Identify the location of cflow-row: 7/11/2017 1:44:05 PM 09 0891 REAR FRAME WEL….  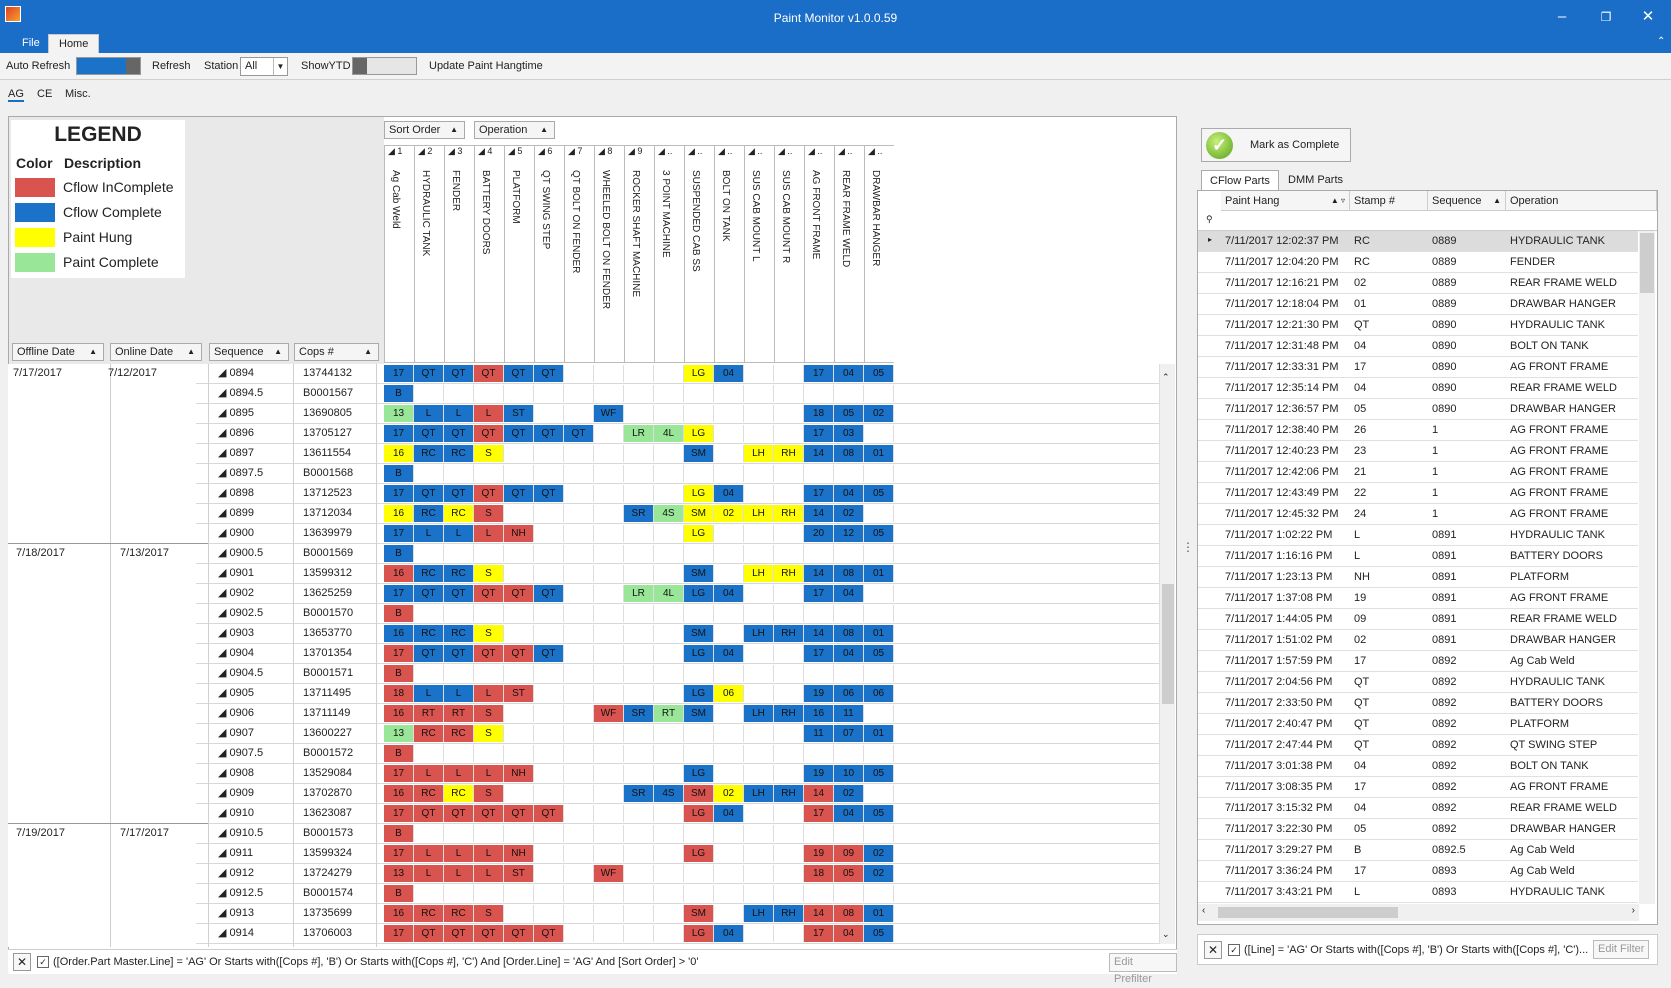
(1418, 619).